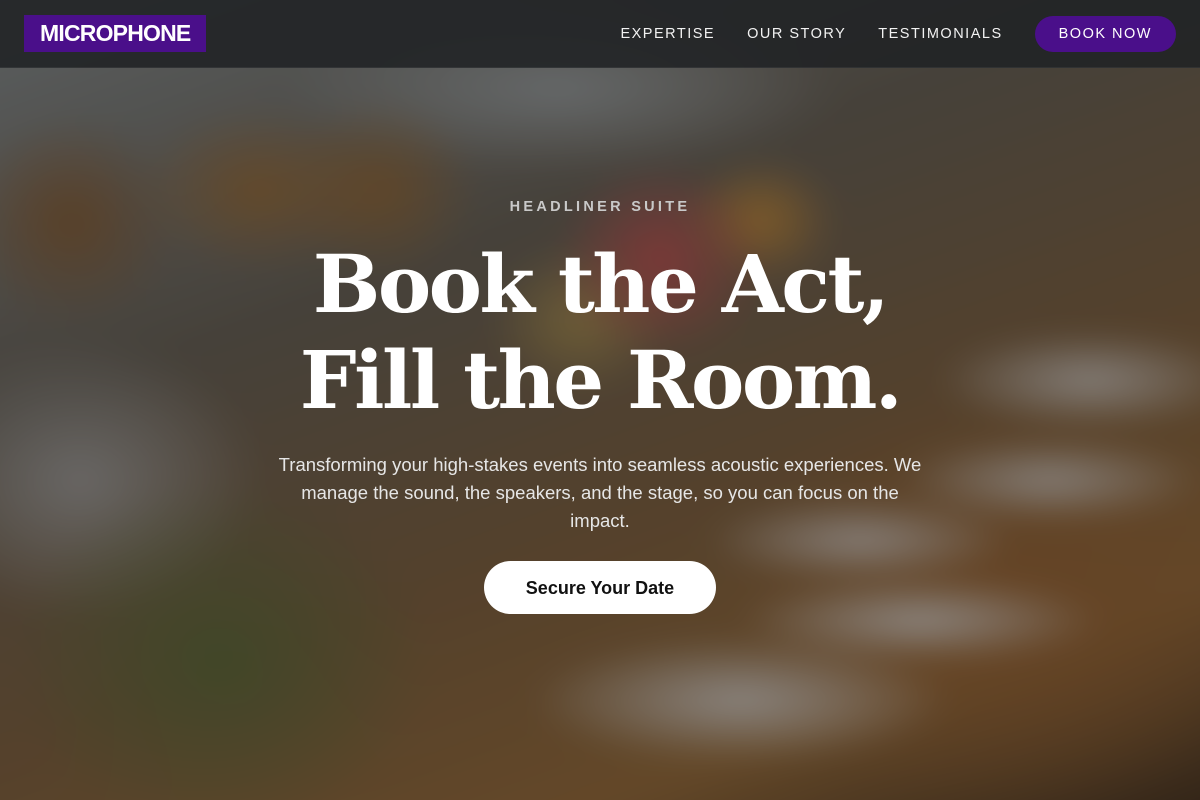 The height and width of the screenshot is (800, 1200). I want to click on secure-your-date-button: Secure Your Date, so click(600, 587).